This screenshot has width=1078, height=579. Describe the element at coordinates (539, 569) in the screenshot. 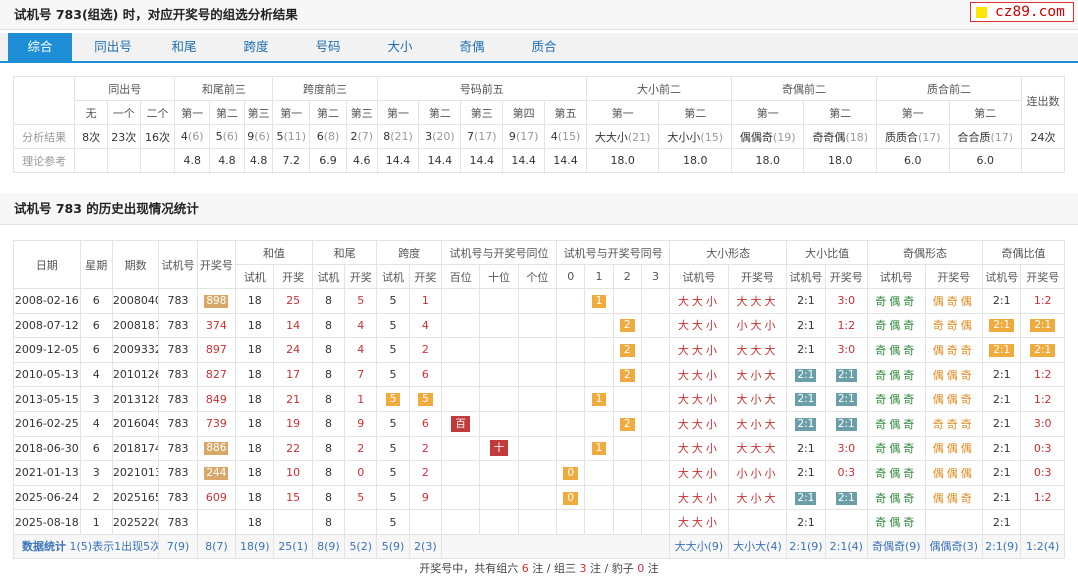

I see `footer-summary: 开奖号中，共有组六 6 注 / 组三 3 注 / 豹子 0 注` at that location.